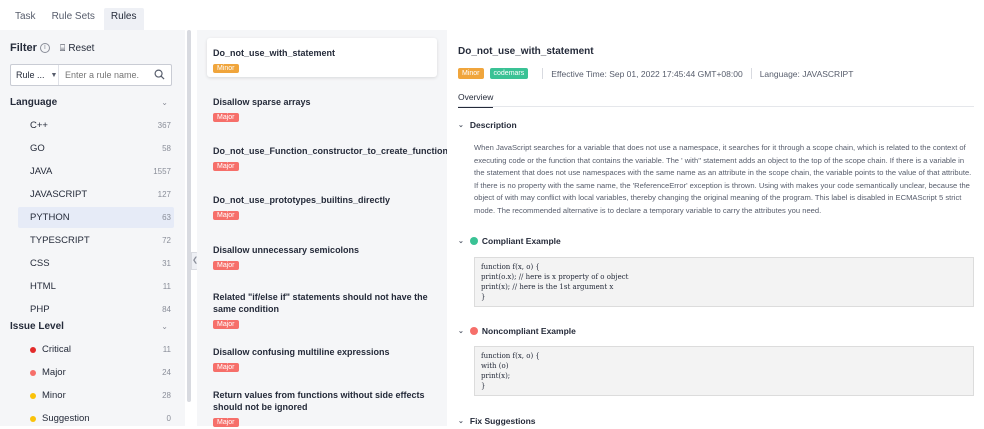 Image resolution: width=984 pixels, height=429 pixels. I want to click on code-line: function f(x, o) {, so click(510, 267).